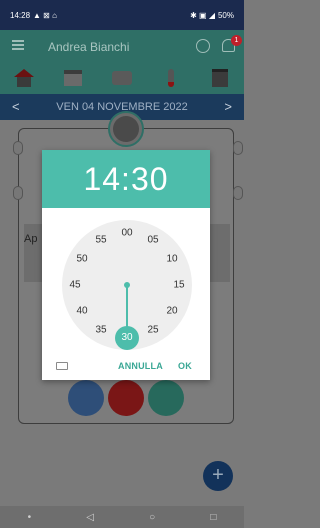  Describe the element at coordinates (18, 45) in the screenshot. I see `menu-icon` at that location.